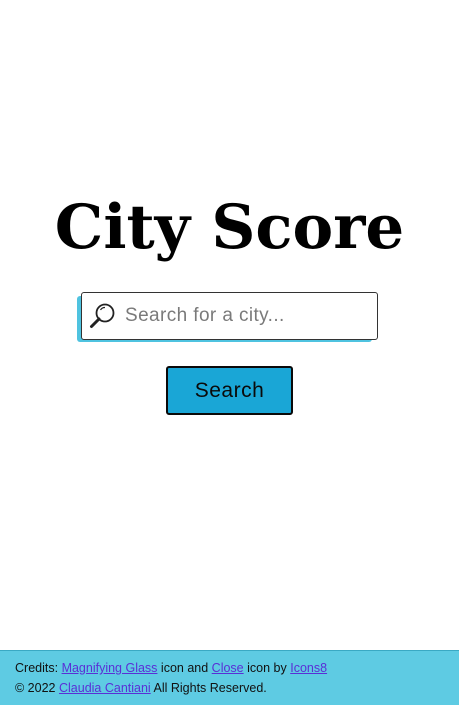 The image size is (459, 705). What do you see at coordinates (308, 668) in the screenshot?
I see `icons8-link: Icons8` at bounding box center [308, 668].